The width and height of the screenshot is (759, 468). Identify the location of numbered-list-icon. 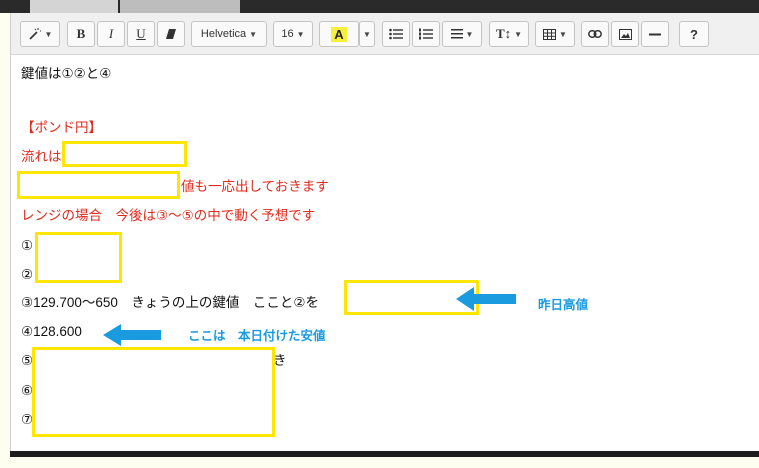
(426, 34).